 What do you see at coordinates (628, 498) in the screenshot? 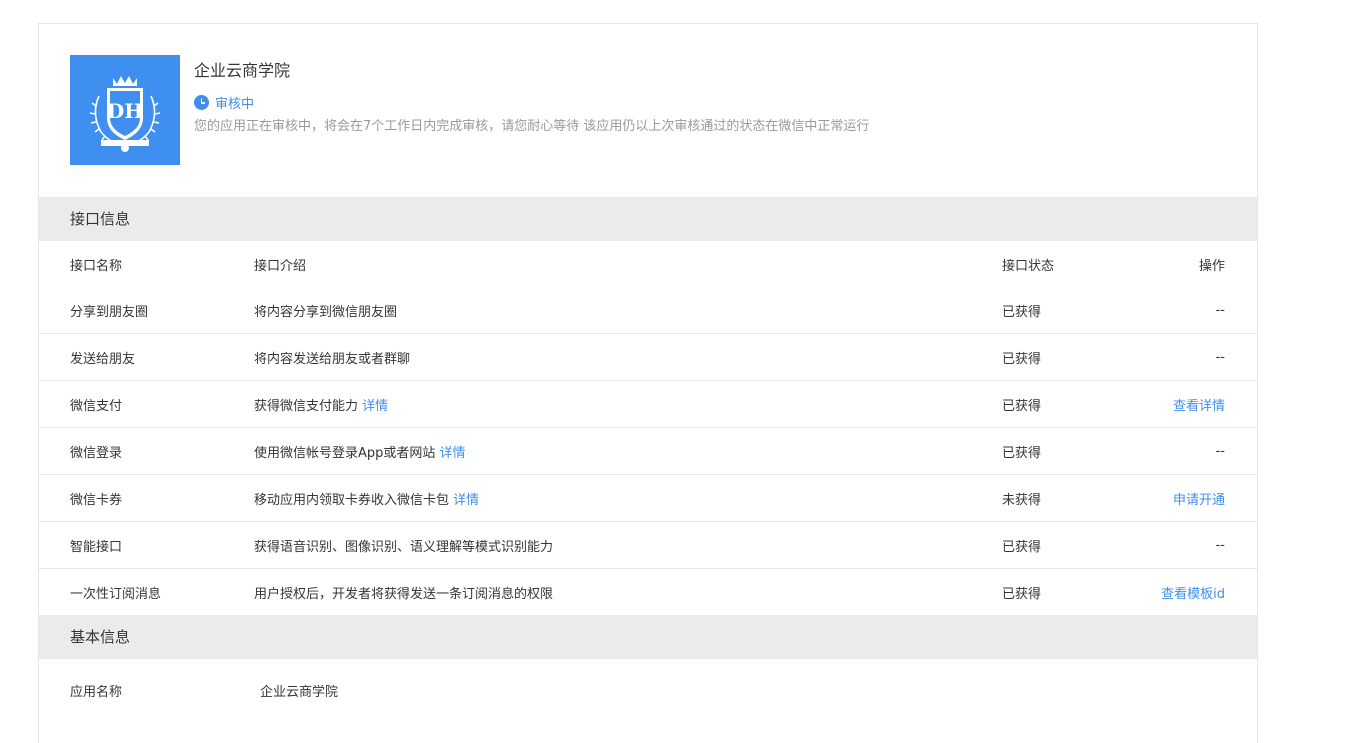
I see `api-description-cell: 移动应用内领取卡券收入微信卡包 详情` at bounding box center [628, 498].